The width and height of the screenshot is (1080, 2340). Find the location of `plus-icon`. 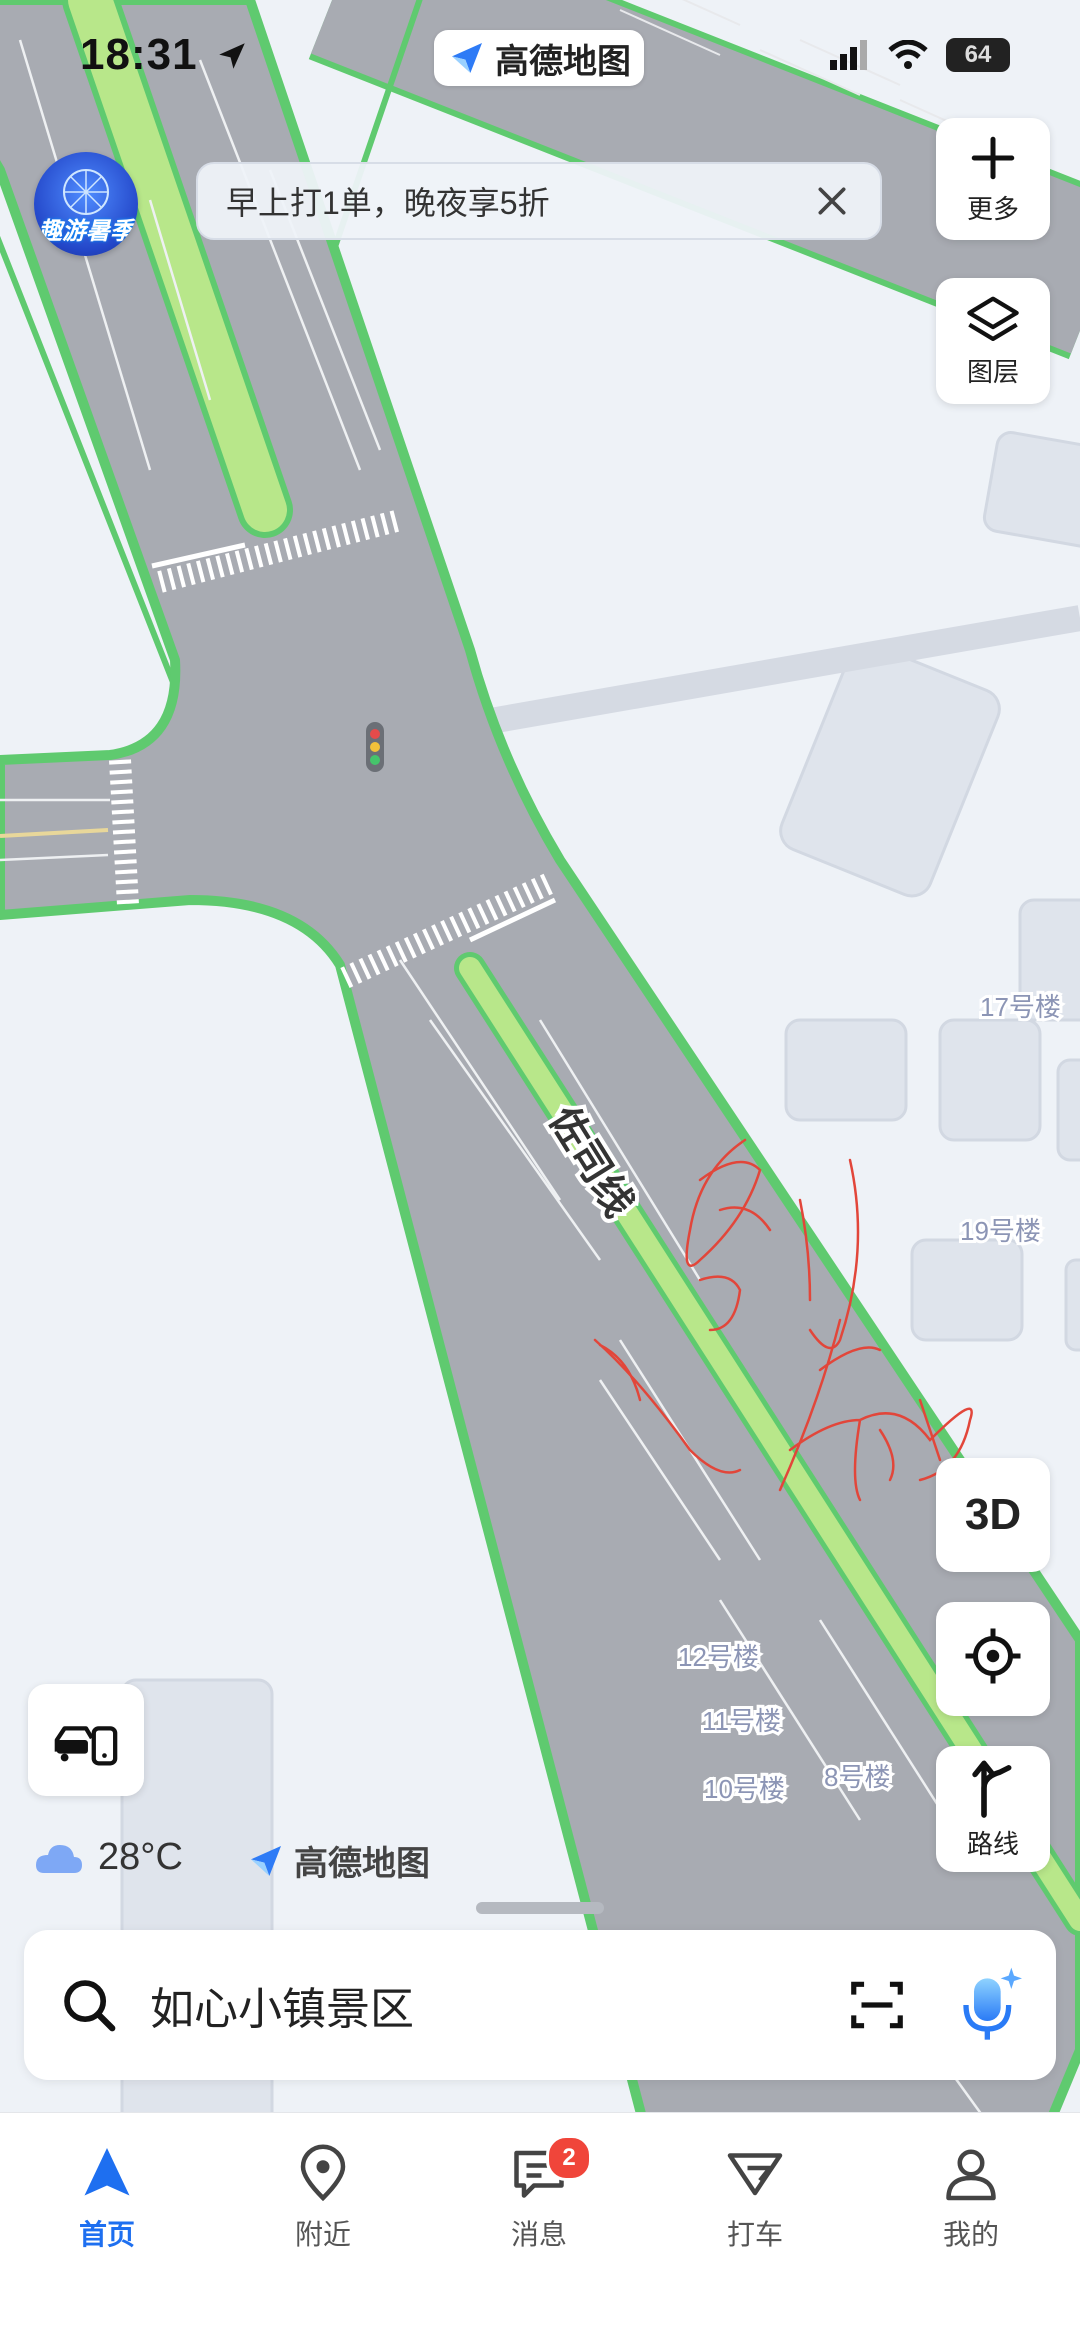

plus-icon is located at coordinates (993, 157).